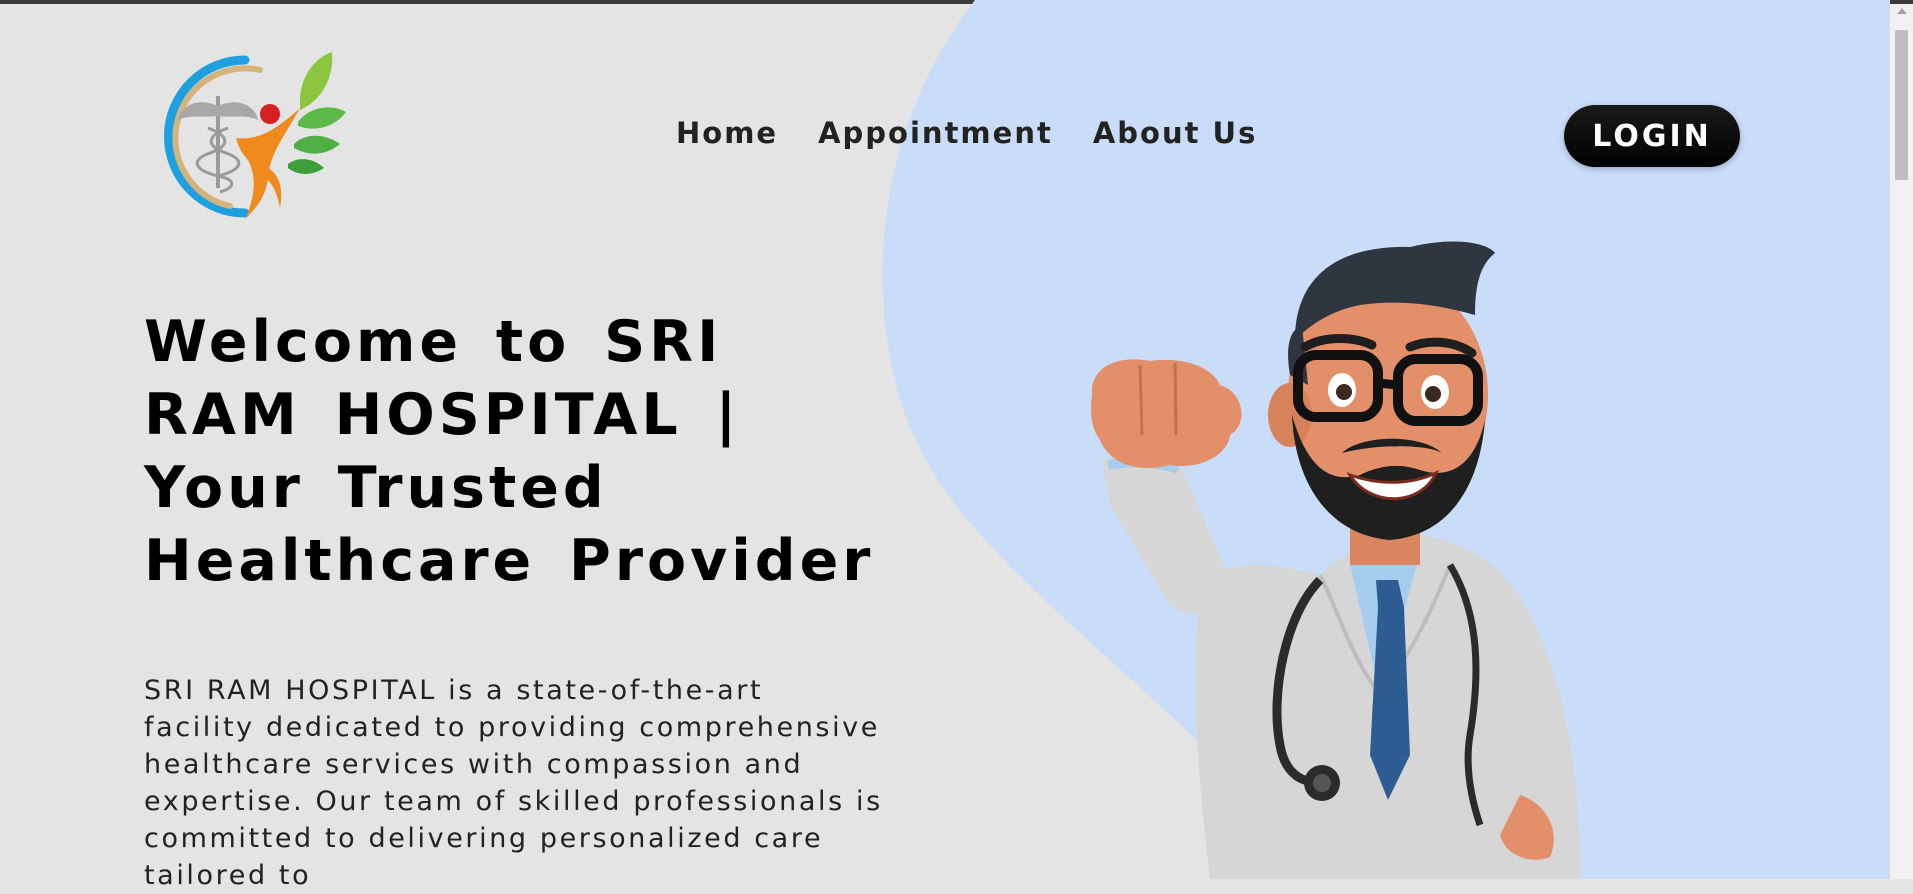 The height and width of the screenshot is (894, 1913). I want to click on hospital-logo-icon, so click(255, 135).